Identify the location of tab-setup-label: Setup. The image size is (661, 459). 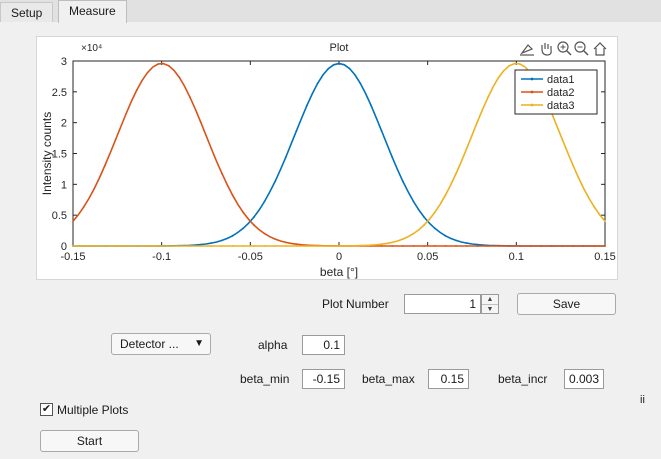
(27, 13).